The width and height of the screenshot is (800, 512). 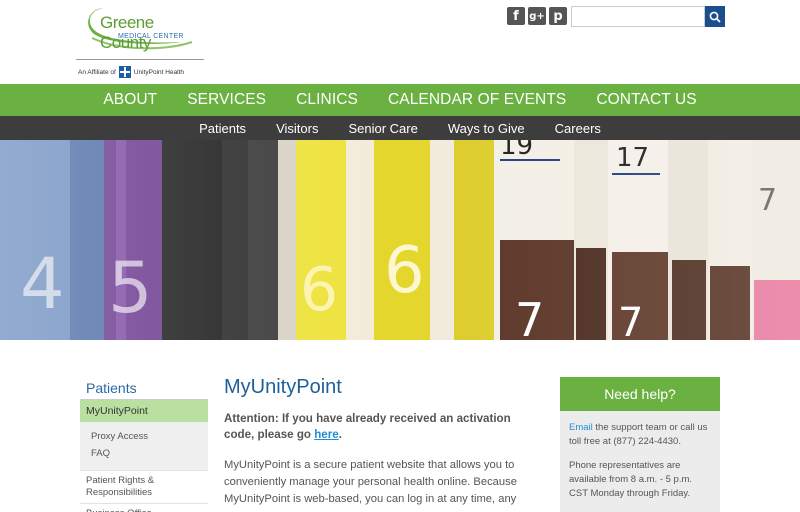 I want to click on affiliate-prefix: An Affiliate of, so click(x=97, y=72).